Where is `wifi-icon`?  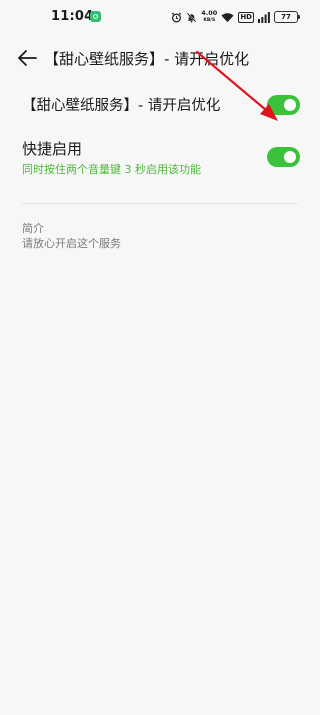
wifi-icon is located at coordinates (227, 17).